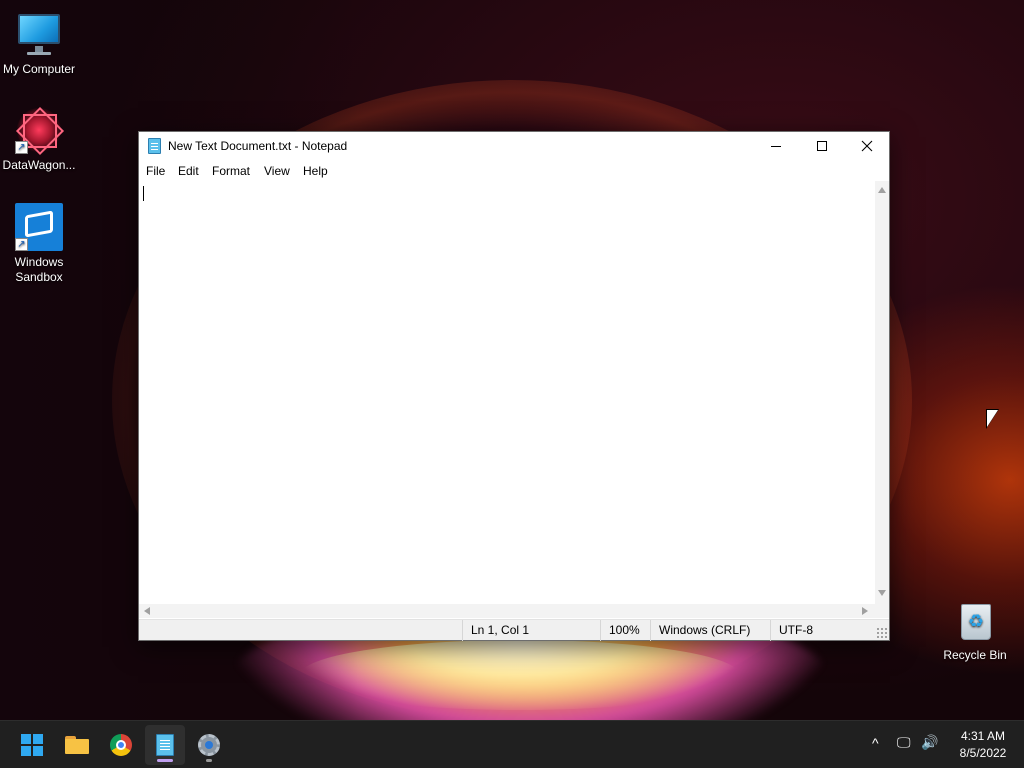 This screenshot has width=1024, height=768. I want to click on horizontal-scrollbar, so click(507, 611).